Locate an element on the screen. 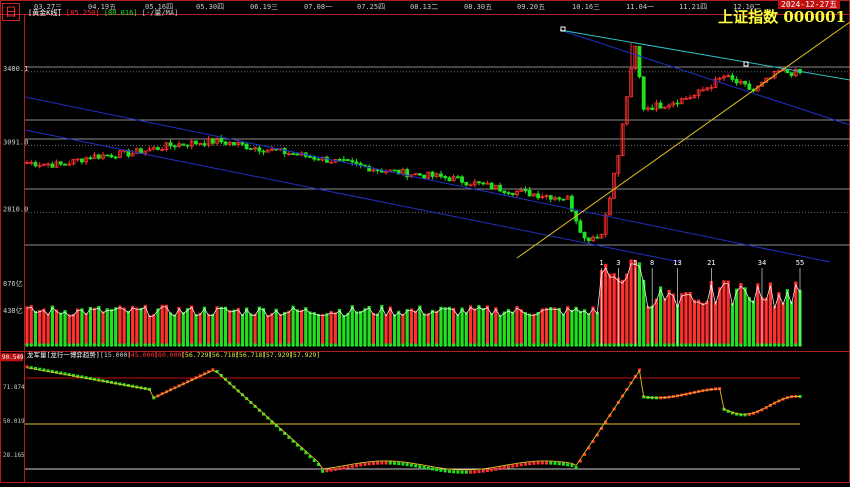 The image size is (850, 487). fib-time-label: 13 is located at coordinates (677, 263).